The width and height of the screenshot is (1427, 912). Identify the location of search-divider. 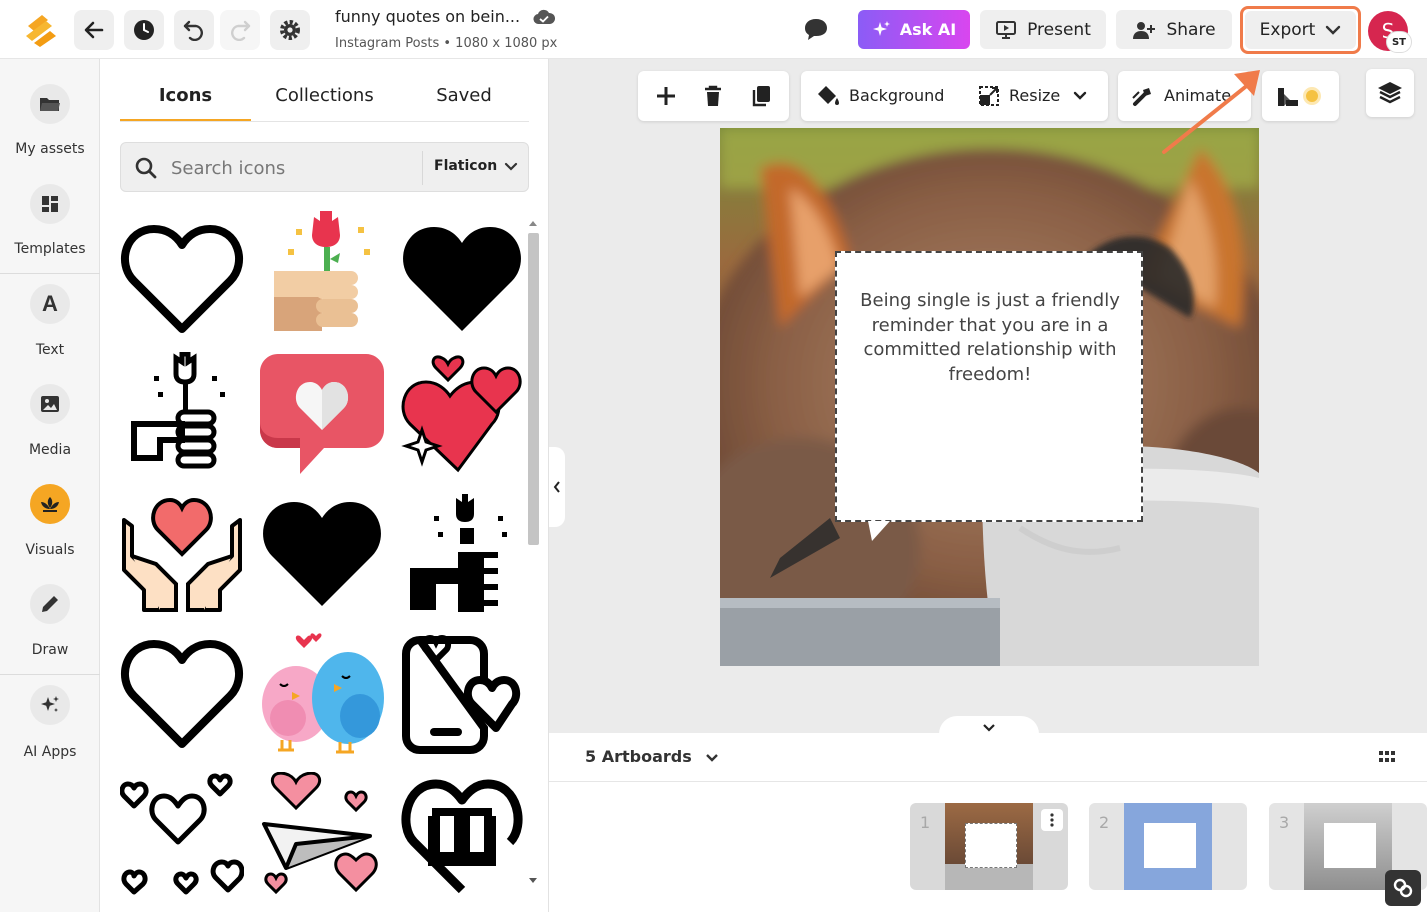
(422, 168).